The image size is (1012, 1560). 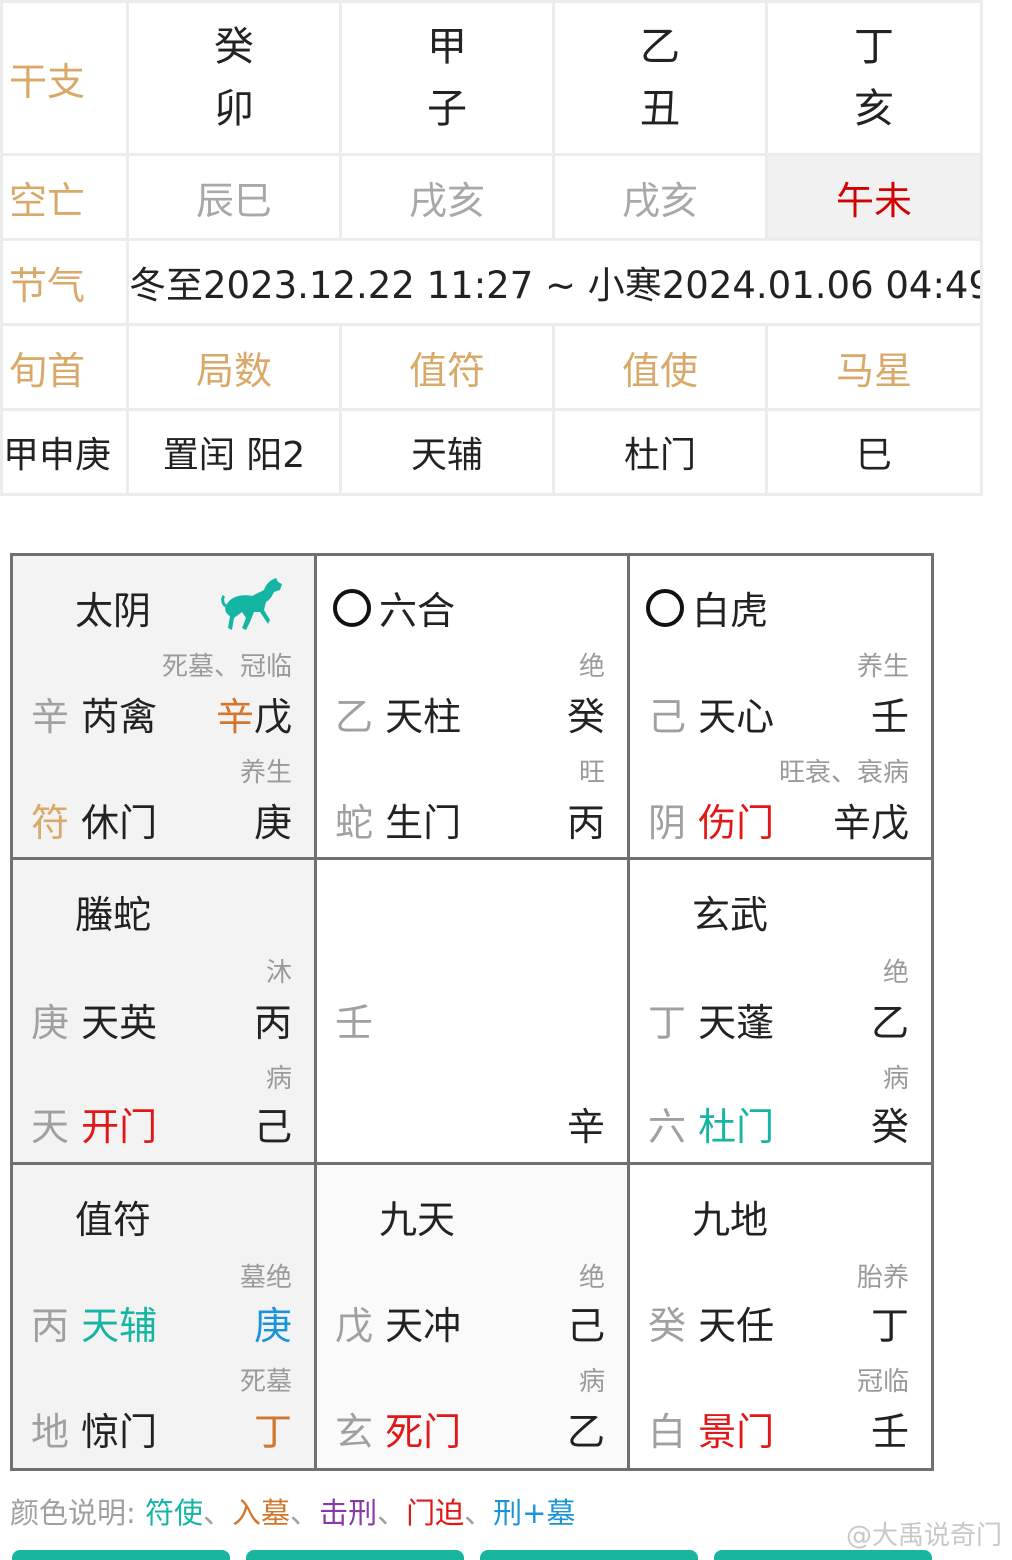 I want to click on line-star: 庚 天英 丙, so click(x=161, y=1023).